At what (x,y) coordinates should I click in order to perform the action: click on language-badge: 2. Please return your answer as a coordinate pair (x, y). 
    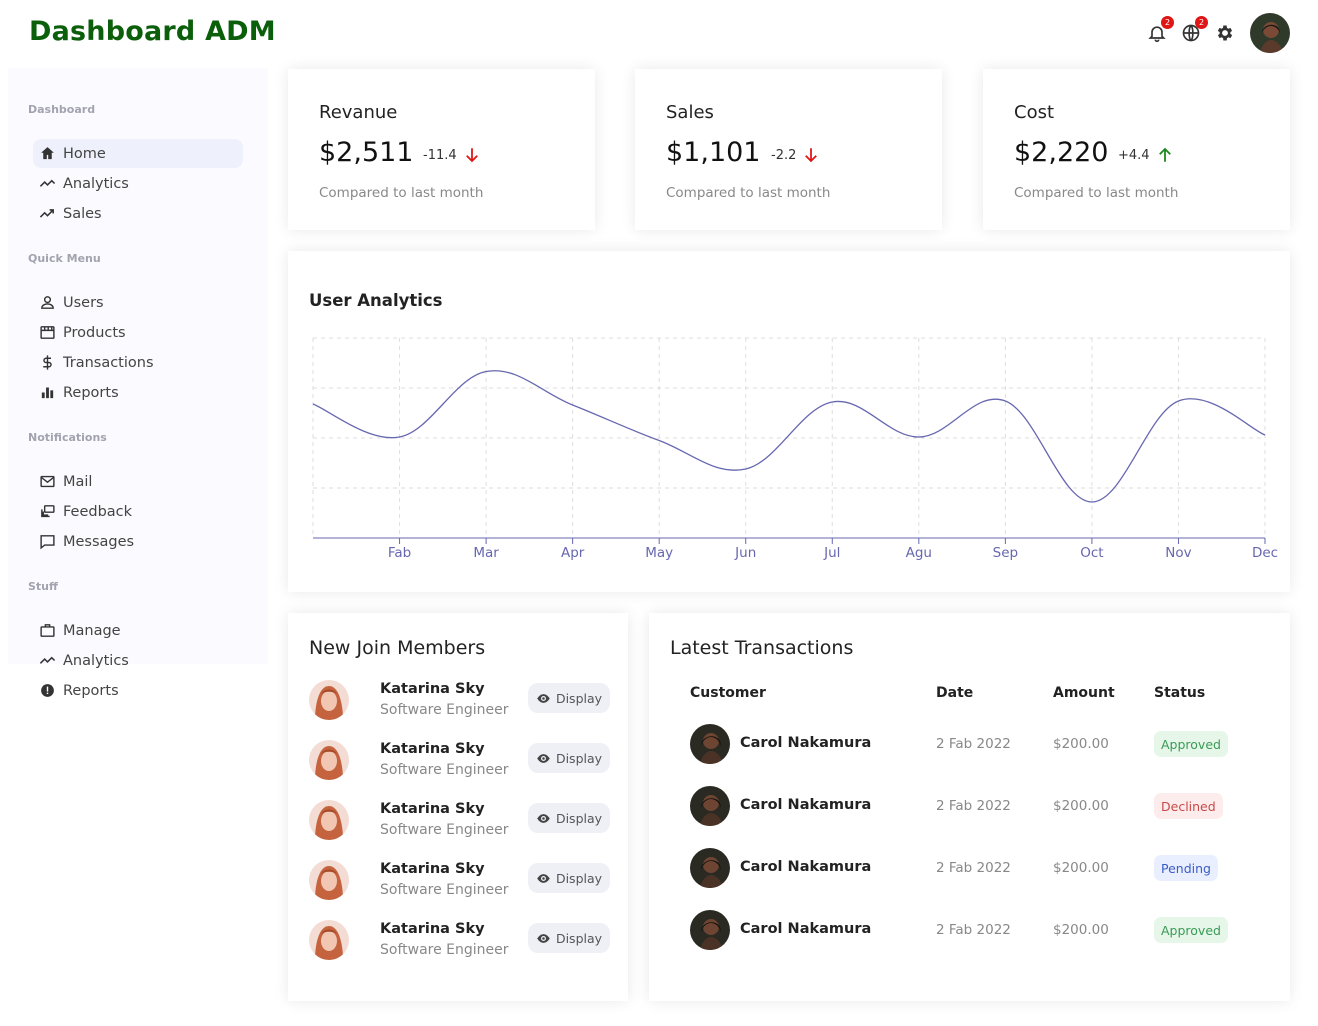
    Looking at the image, I should click on (1201, 22).